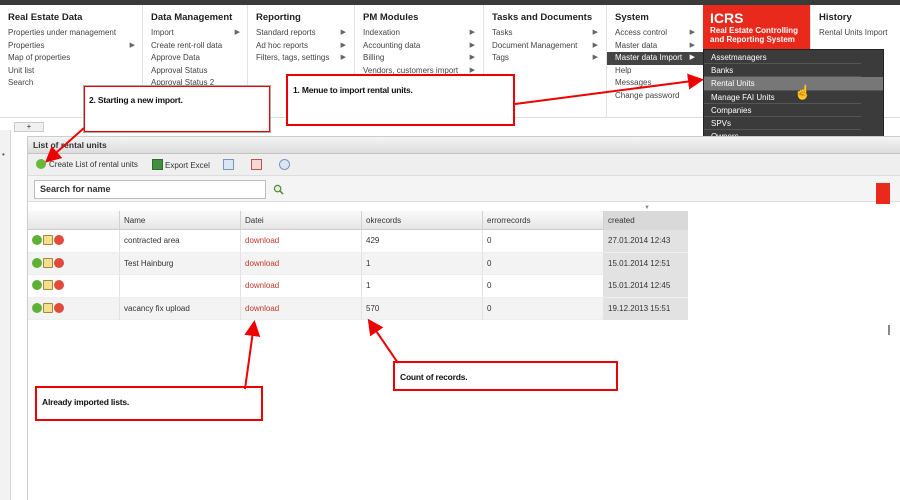 The image size is (900, 500). Describe the element at coordinates (195, 58) in the screenshot. I see `menu-item: Approve Data` at that location.